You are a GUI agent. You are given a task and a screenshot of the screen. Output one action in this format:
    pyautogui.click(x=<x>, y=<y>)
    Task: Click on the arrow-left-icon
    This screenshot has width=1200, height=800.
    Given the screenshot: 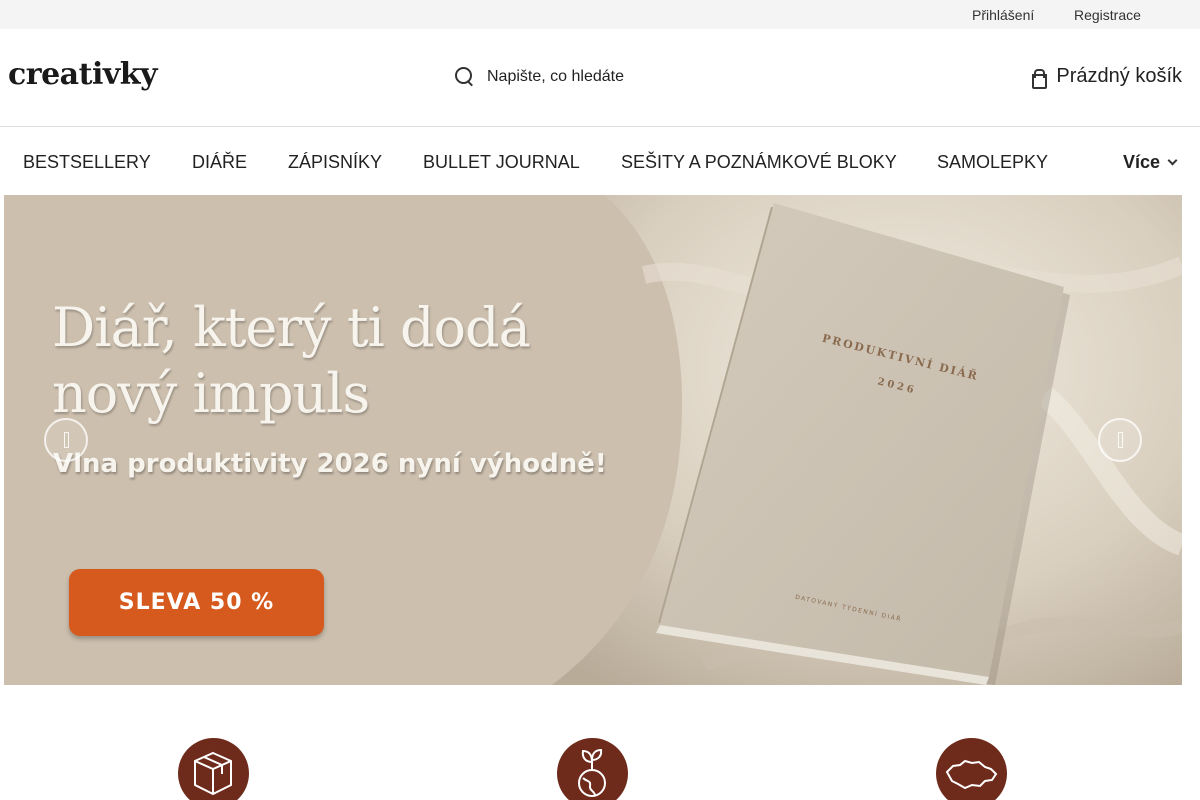 What is the action you would take?
    pyautogui.click(x=66, y=440)
    